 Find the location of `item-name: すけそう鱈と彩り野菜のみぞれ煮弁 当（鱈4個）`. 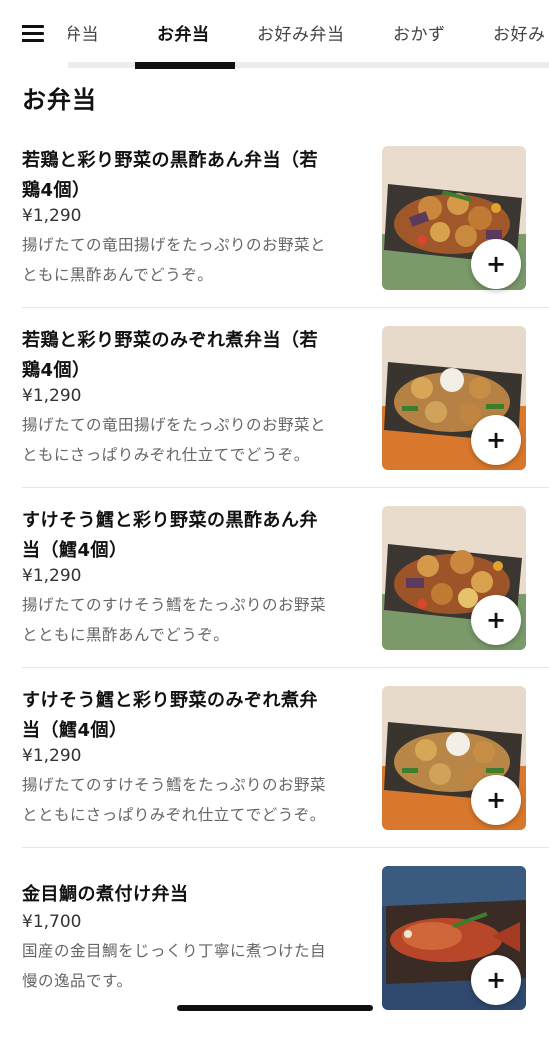

item-name: すけそう鱈と彩り野菜のみぞれ煮弁 当（鱈4個） is located at coordinates (170, 715).